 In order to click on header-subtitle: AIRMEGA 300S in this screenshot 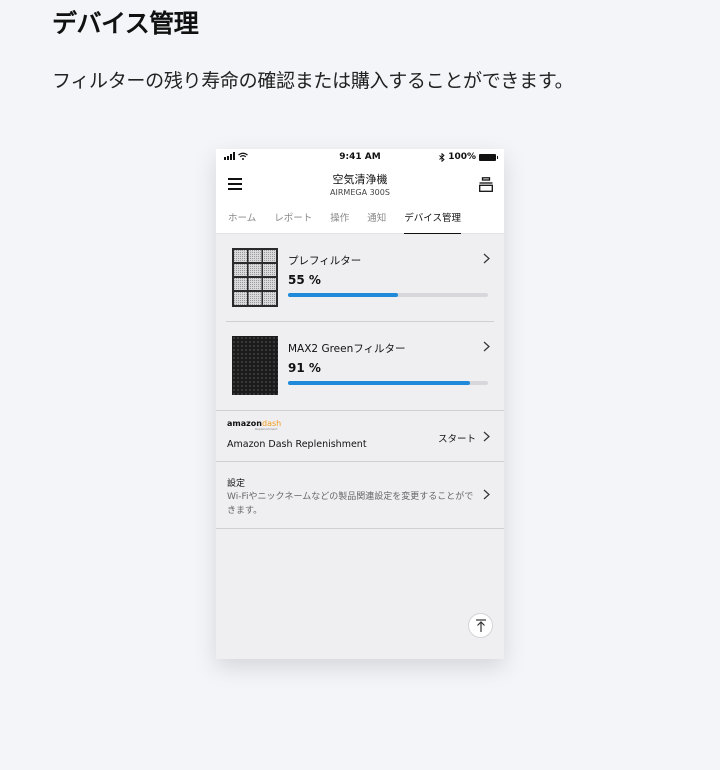, I will do `click(360, 192)`.